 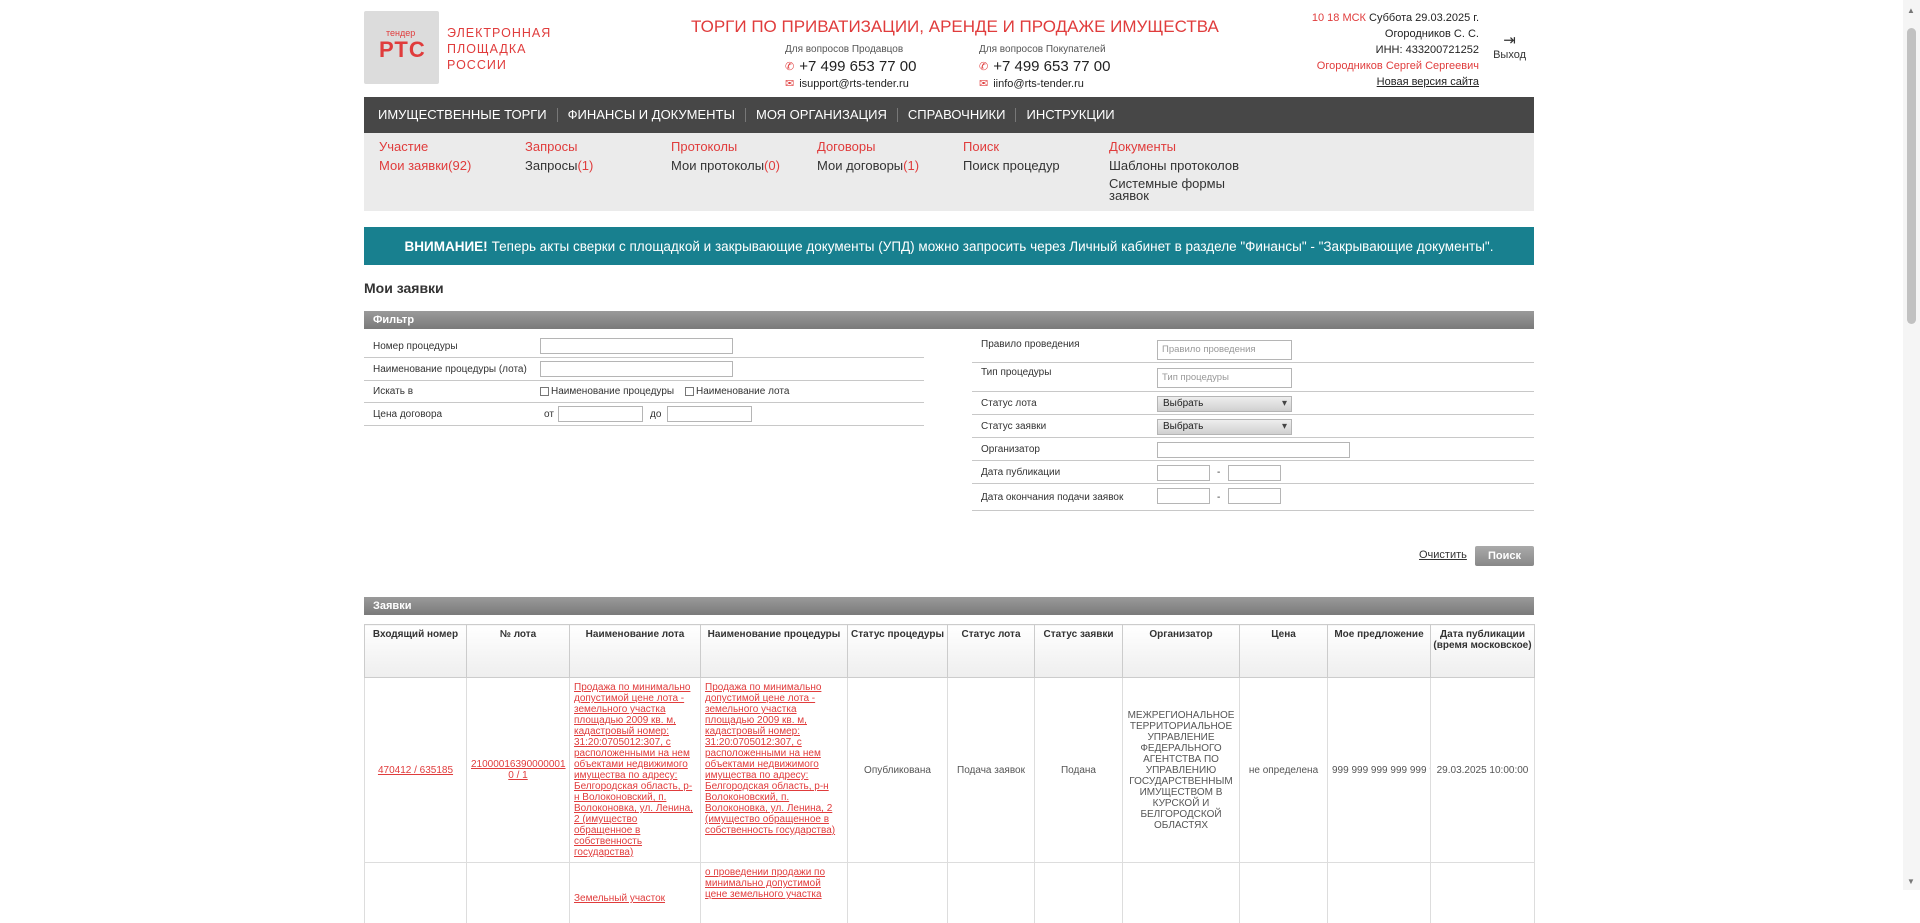 I want to click on subnav-title: Участие, so click(x=444, y=146).